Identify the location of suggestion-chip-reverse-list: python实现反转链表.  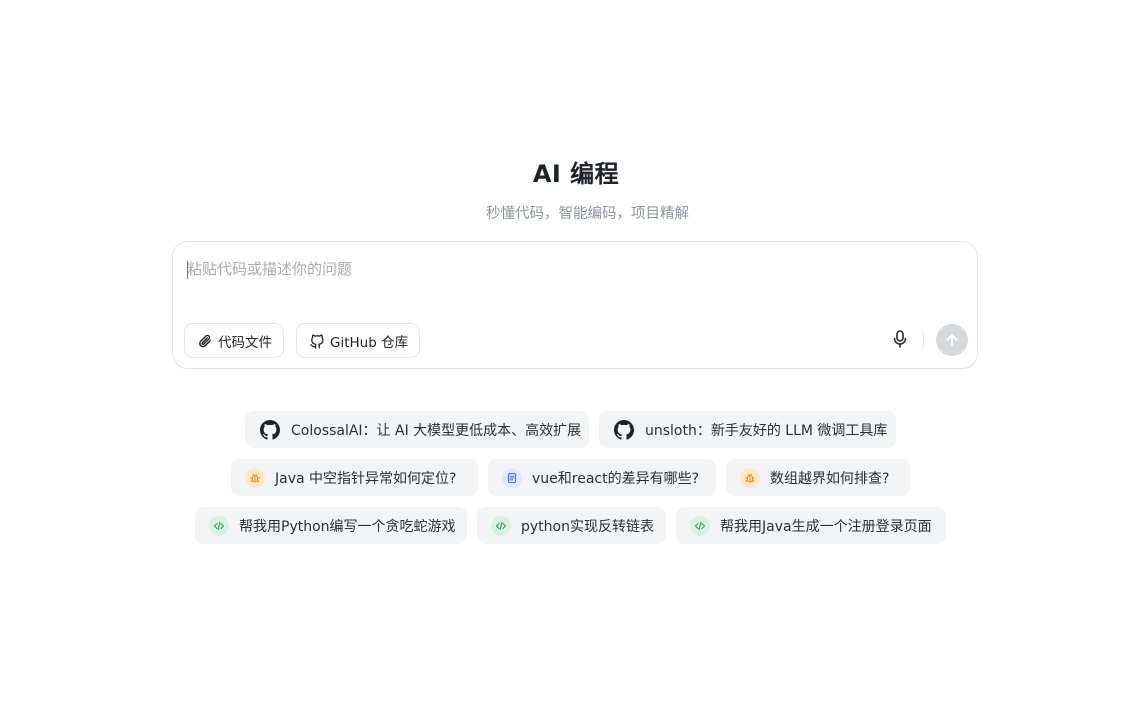
(571, 525).